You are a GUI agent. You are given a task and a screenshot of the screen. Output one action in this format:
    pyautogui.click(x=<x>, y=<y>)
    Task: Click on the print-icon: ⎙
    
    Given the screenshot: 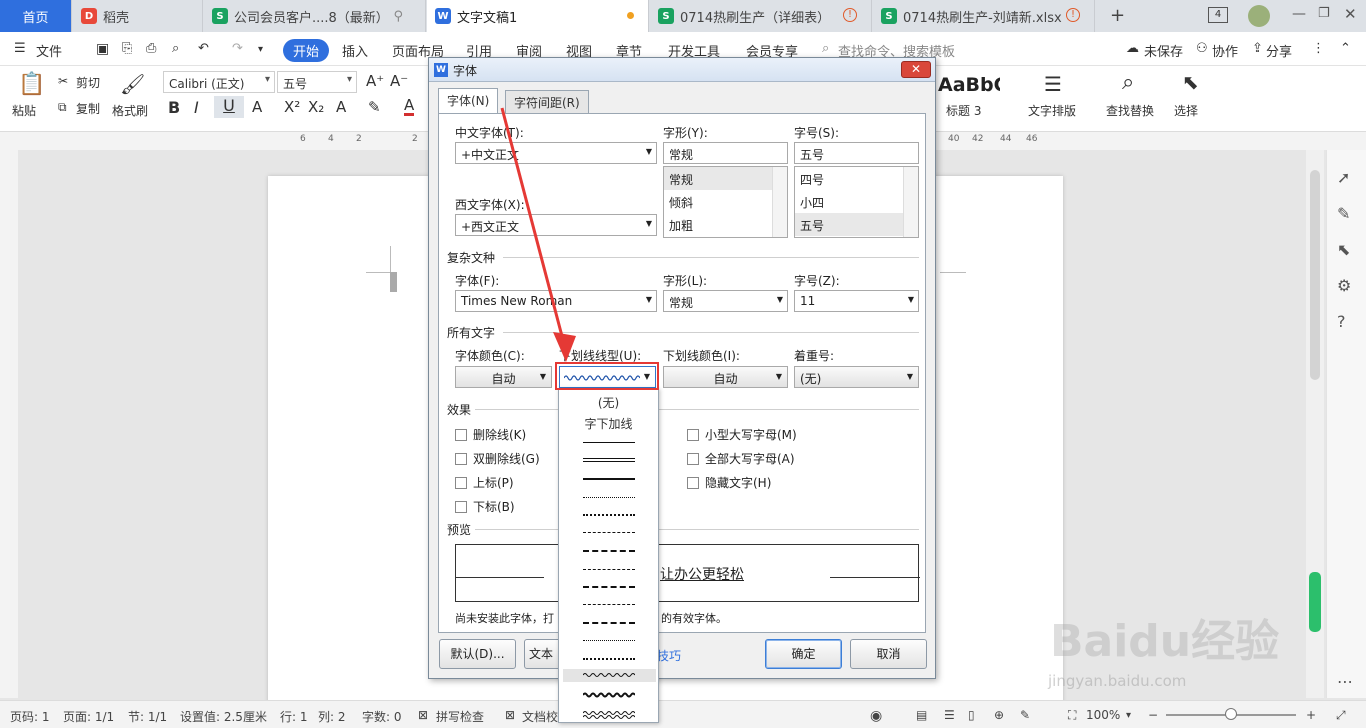 What is the action you would take?
    pyautogui.click(x=151, y=48)
    